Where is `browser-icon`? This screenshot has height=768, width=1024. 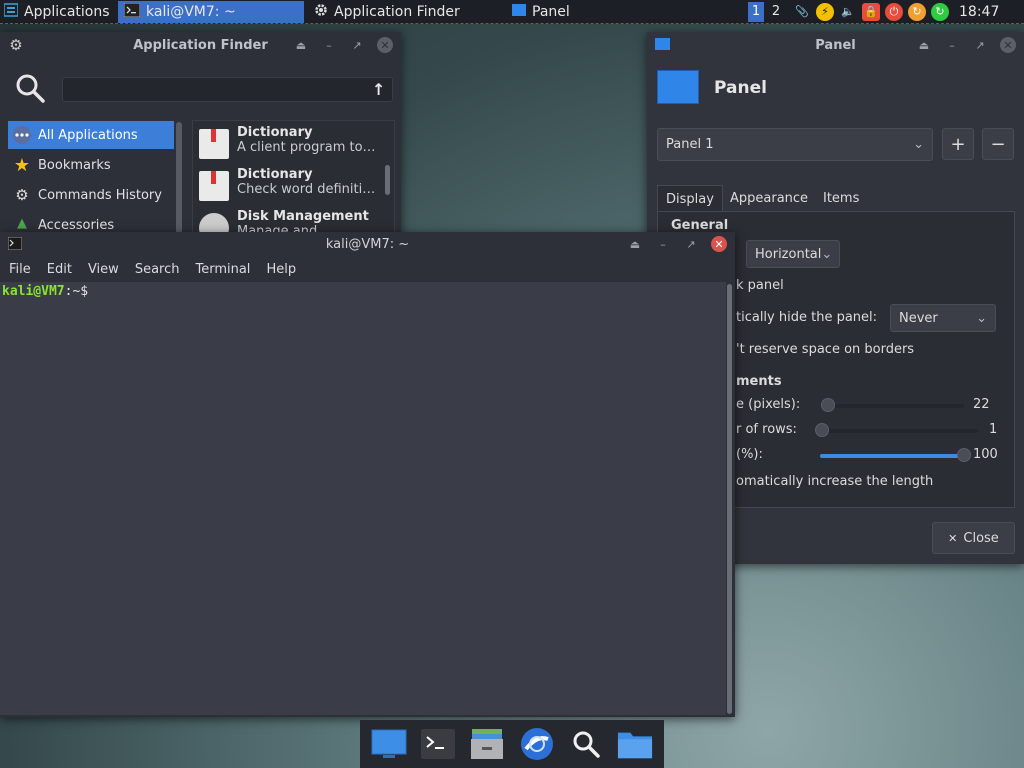 browser-icon is located at coordinates (537, 744).